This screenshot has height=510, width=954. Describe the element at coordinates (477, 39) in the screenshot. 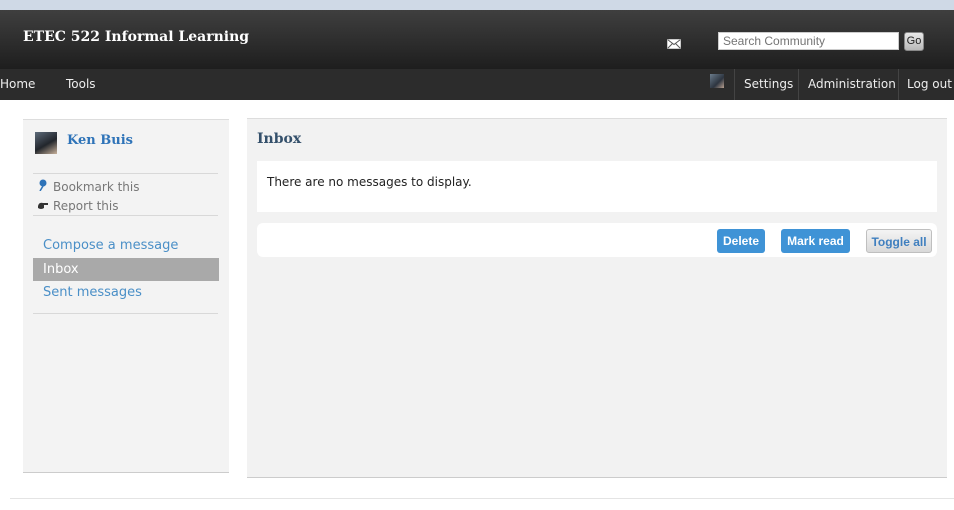

I see `site-header: ETEC 522 Informal Learning Go` at that location.